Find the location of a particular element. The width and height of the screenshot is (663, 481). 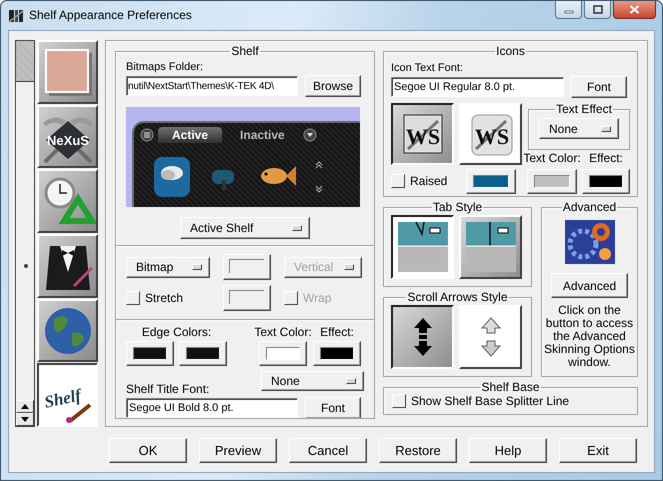

dialog-button: Help is located at coordinates (508, 450).